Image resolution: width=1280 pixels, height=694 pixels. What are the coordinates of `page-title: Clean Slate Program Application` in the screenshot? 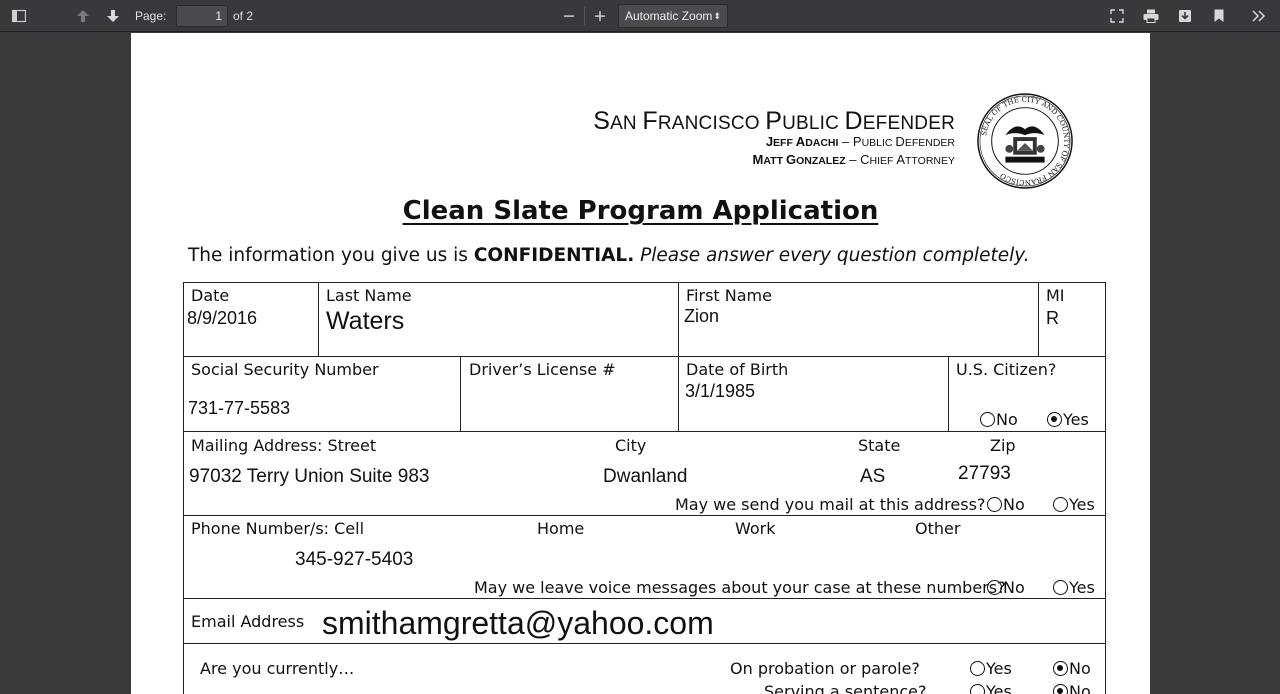 It's located at (640, 211).